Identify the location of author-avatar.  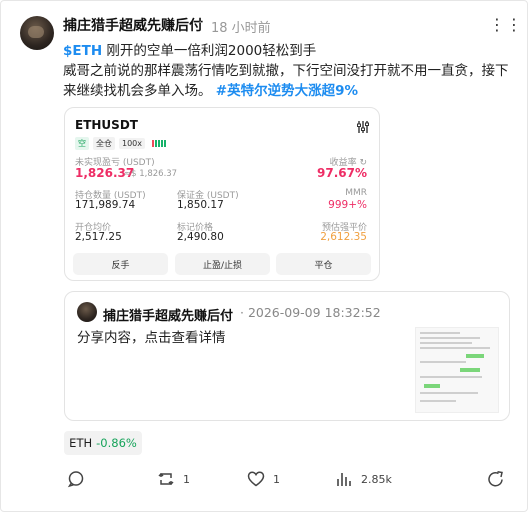
(37, 33).